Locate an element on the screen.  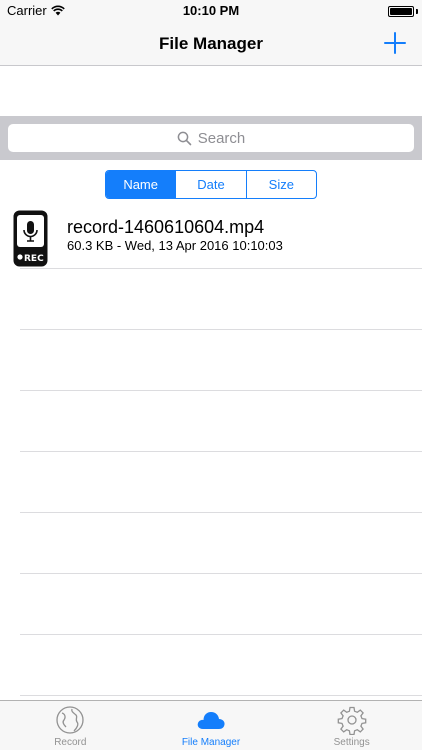
status-bar: Carrier 10:10 PM is located at coordinates (211, 11).